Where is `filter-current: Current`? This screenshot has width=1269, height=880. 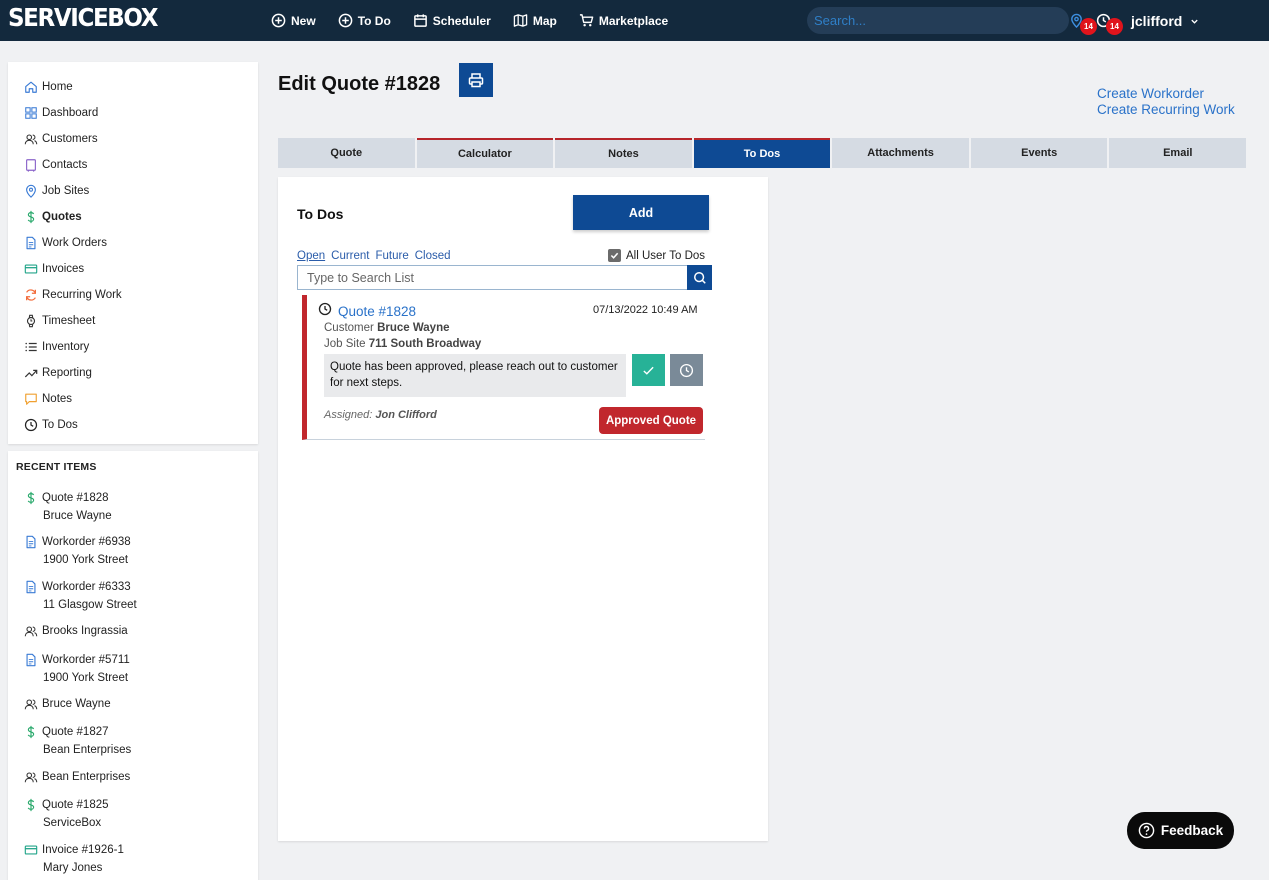 filter-current: Current is located at coordinates (350, 256).